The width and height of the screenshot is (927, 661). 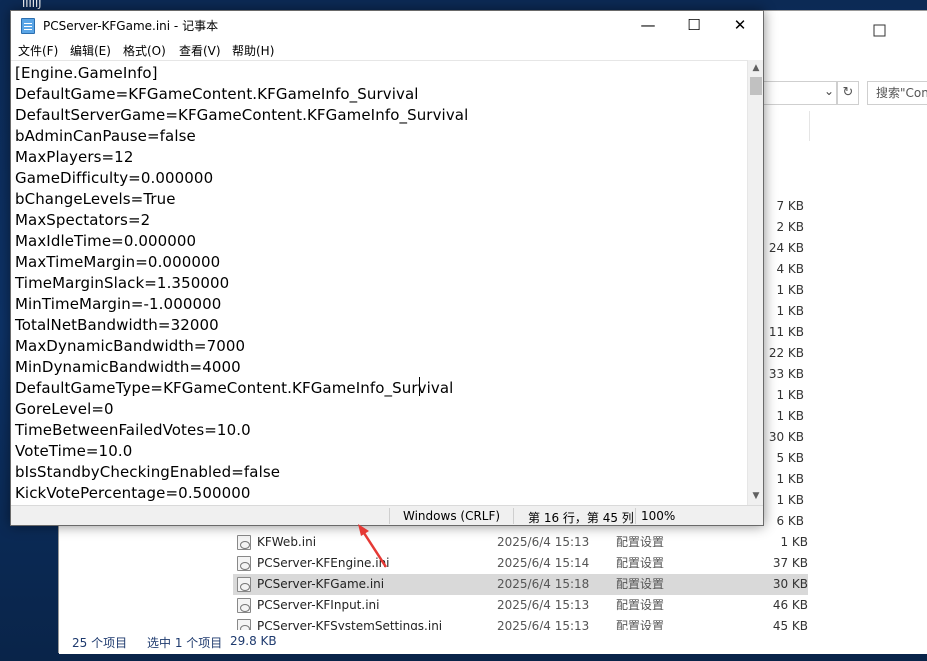 I want to click on file-size-cell: 2 KB, so click(x=790, y=227).